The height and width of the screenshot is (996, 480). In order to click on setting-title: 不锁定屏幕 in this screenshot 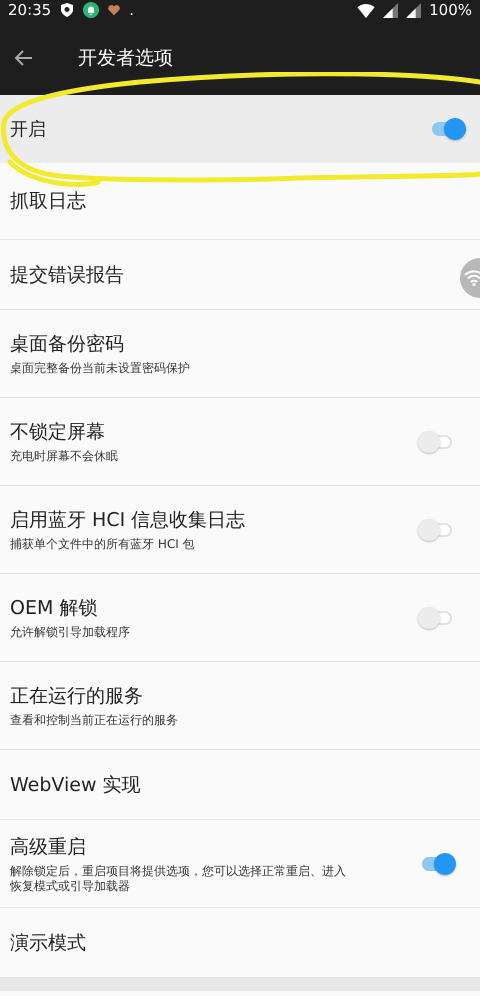, I will do `click(58, 433)`.